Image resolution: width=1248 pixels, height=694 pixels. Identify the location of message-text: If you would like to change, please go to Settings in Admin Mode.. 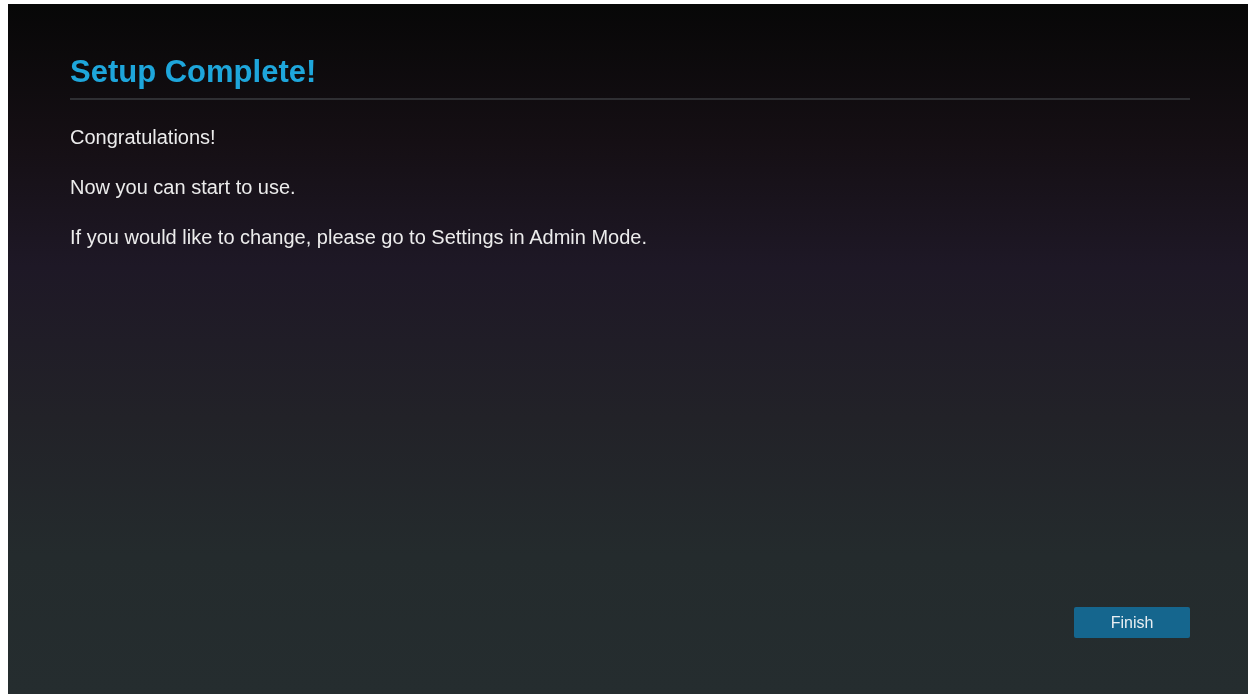
(359, 237).